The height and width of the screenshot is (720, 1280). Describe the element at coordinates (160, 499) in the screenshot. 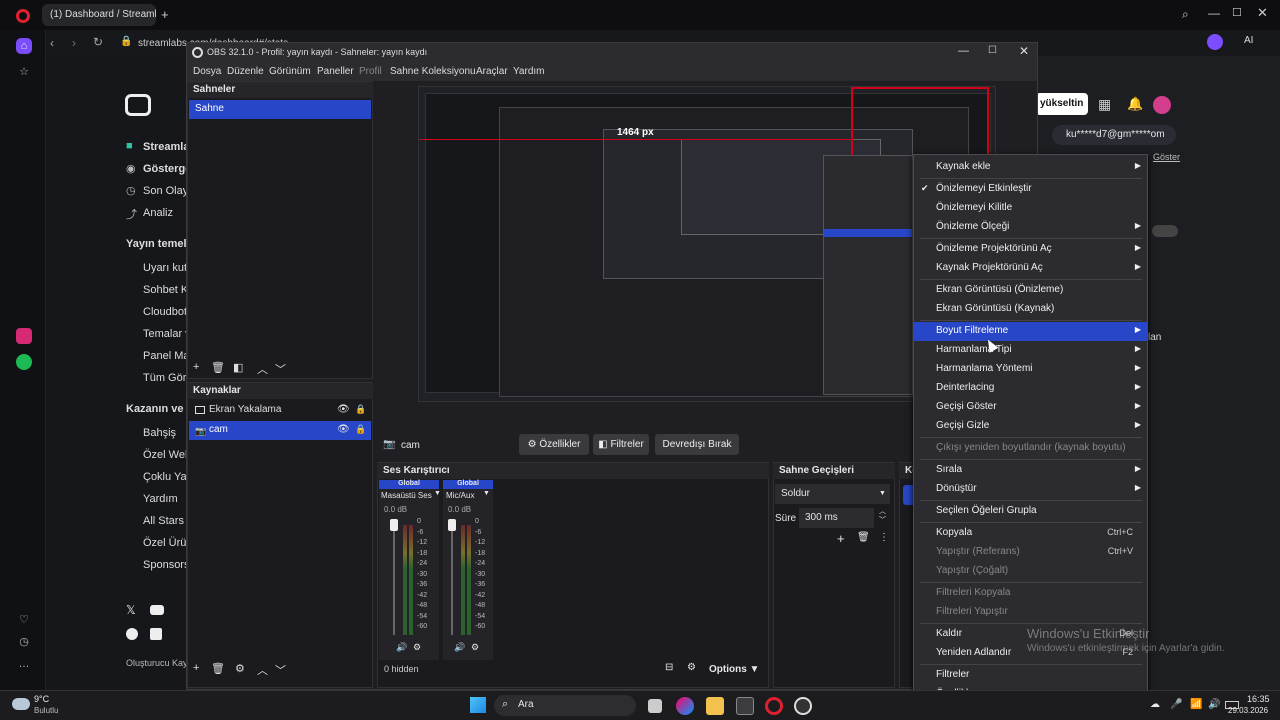

I see `sidebar-item-help: Yardım` at that location.